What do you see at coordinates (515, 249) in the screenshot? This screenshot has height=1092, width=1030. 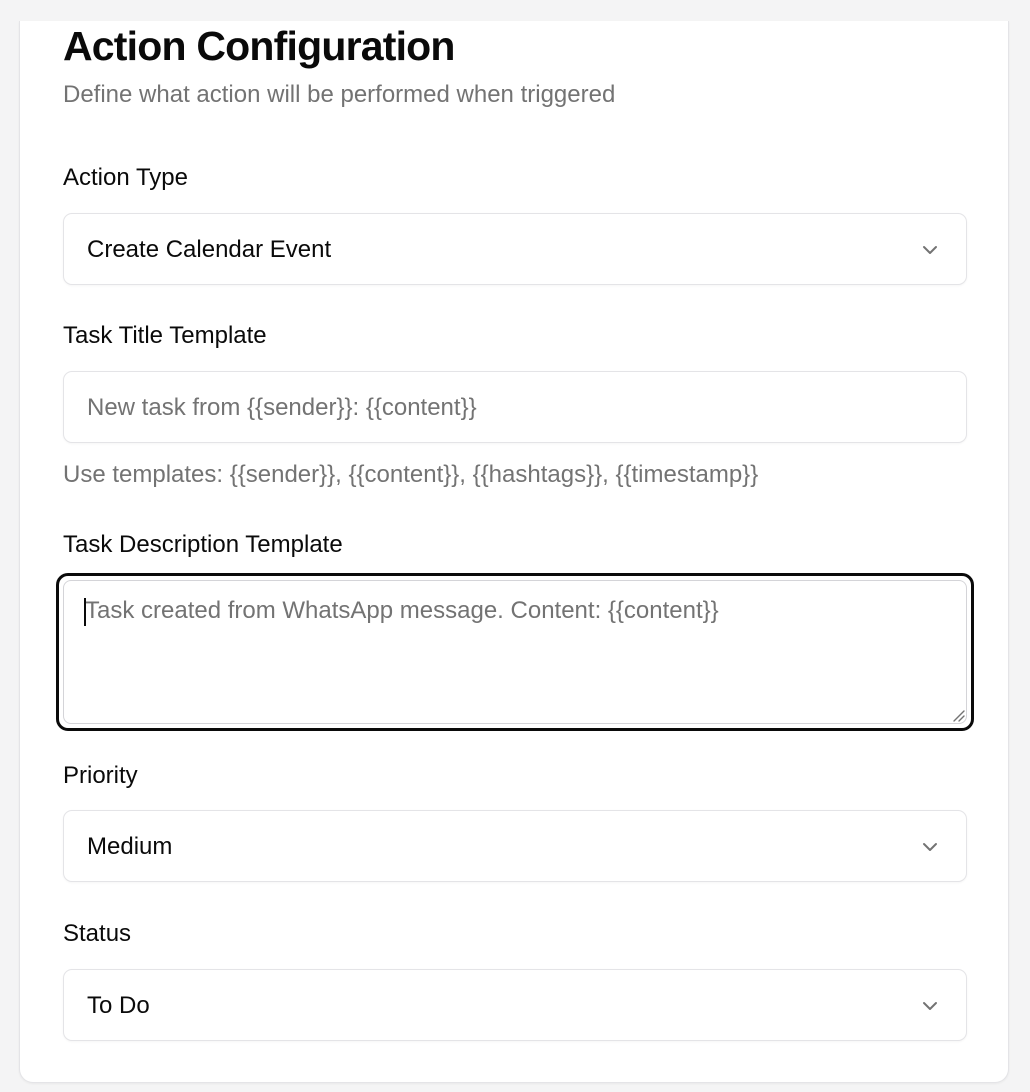 I see `action-type-select: Create Calendar Event` at bounding box center [515, 249].